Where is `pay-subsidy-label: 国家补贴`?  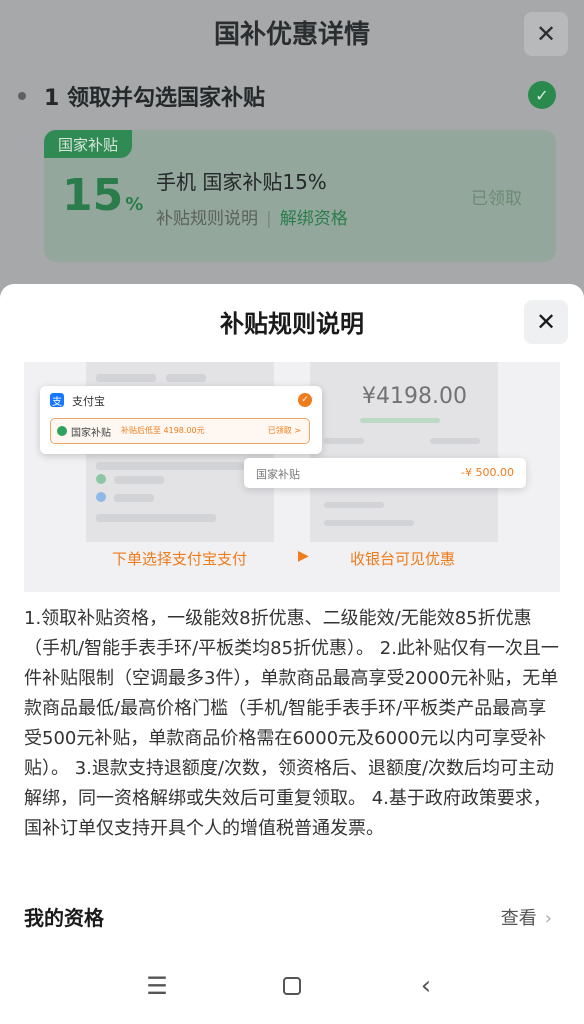 pay-subsidy-label: 国家补贴 is located at coordinates (91, 433).